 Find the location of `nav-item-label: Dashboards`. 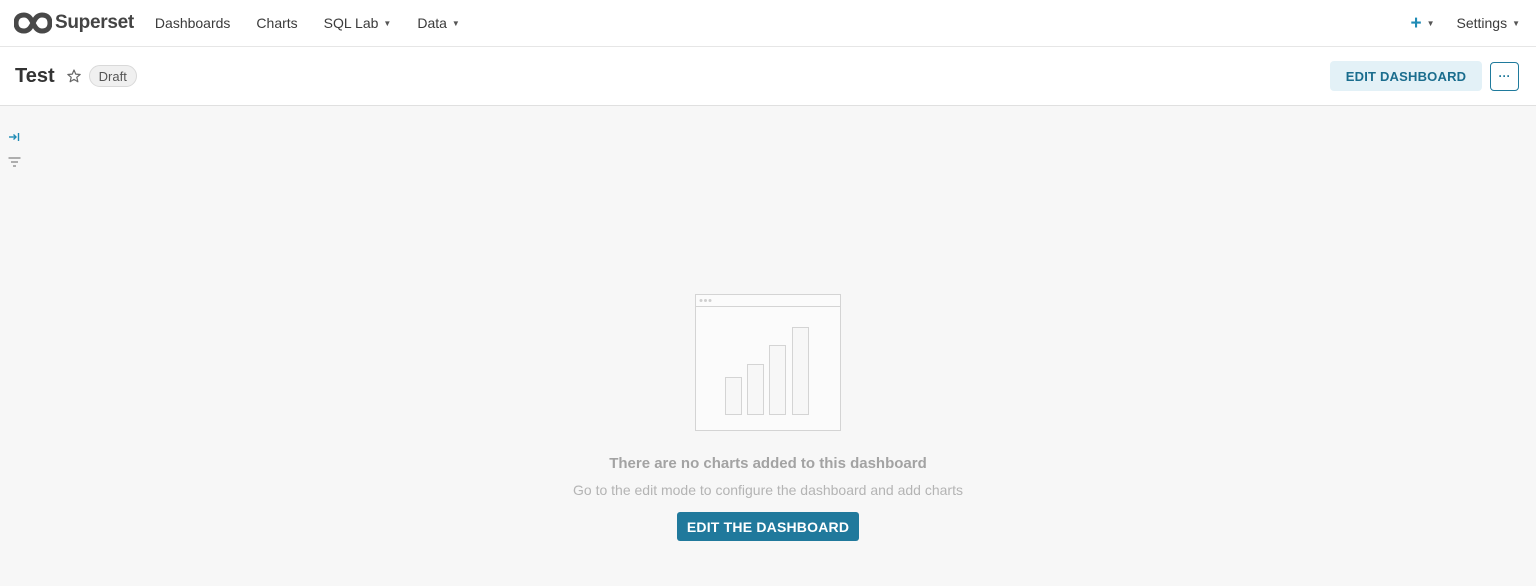

nav-item-label: Dashboards is located at coordinates (192, 23).